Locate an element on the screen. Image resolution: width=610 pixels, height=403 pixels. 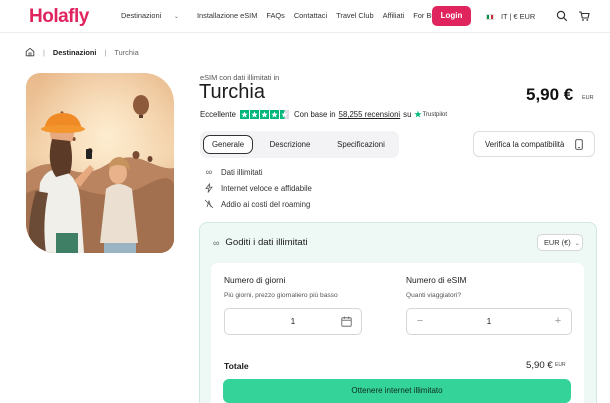
currency-select-label: EUR (€) is located at coordinates (557, 242).